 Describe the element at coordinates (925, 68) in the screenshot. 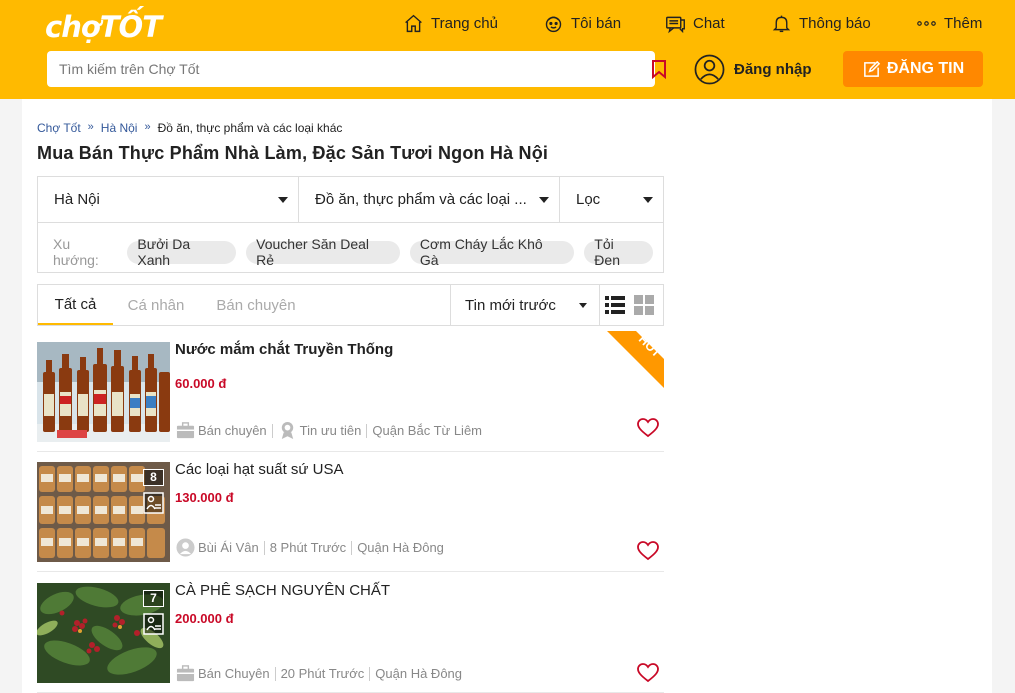

I see `post-ad-label: ĐĂNG TIN` at that location.